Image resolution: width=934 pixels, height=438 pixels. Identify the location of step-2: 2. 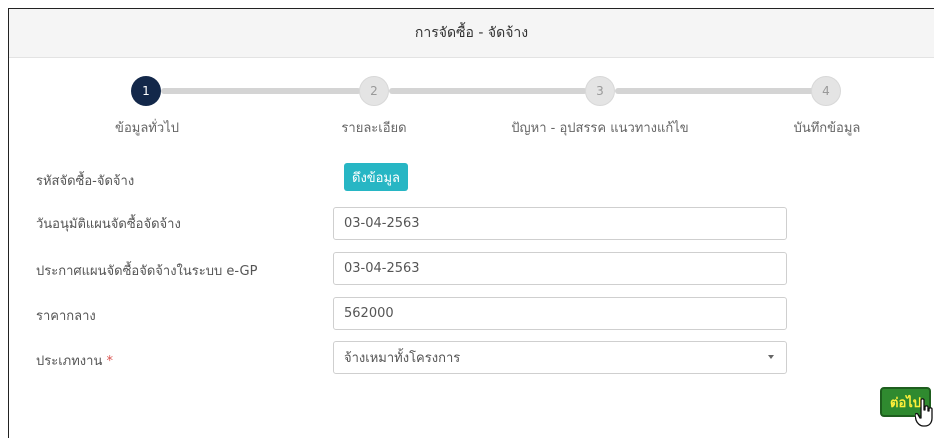
(374, 91).